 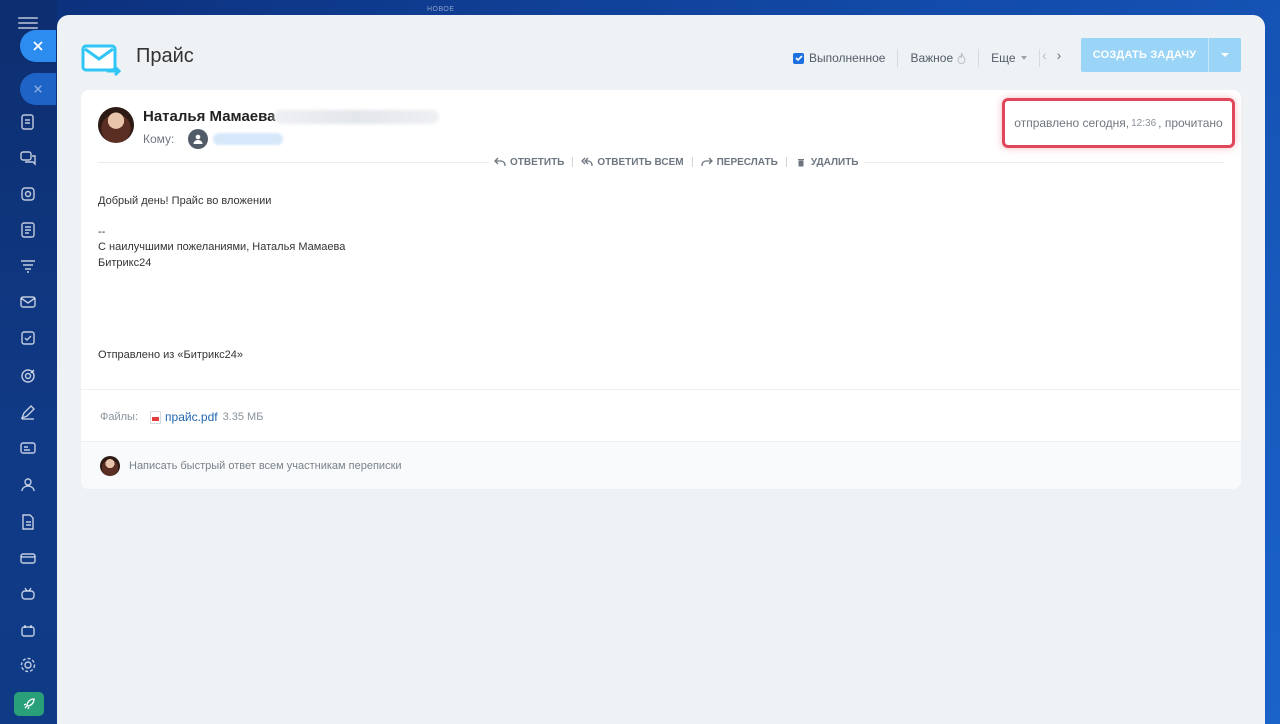 I want to click on sent-status-highlight: отправлено сегодня, 12:36 , прочитано, so click(x=1118, y=123).